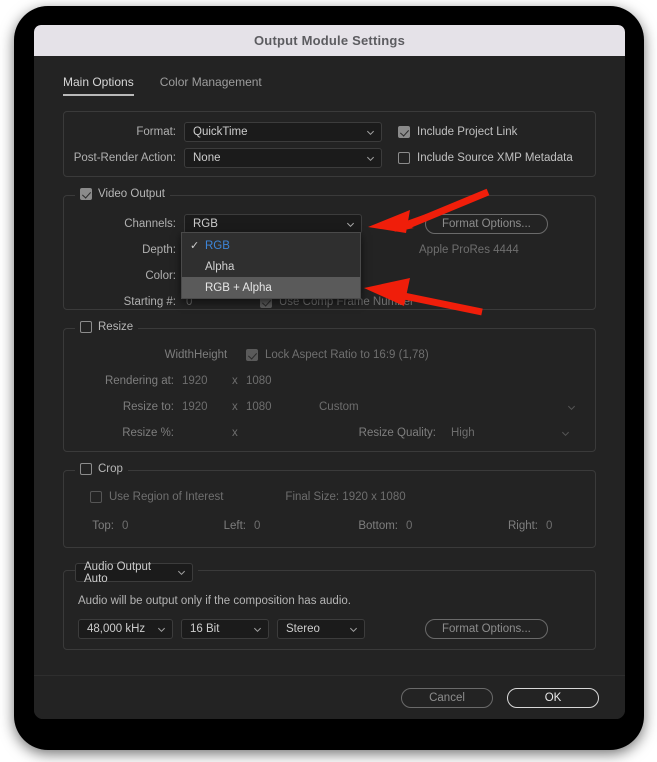  What do you see at coordinates (217, 245) in the screenshot?
I see `channels-option-rgb-label: RGB` at bounding box center [217, 245].